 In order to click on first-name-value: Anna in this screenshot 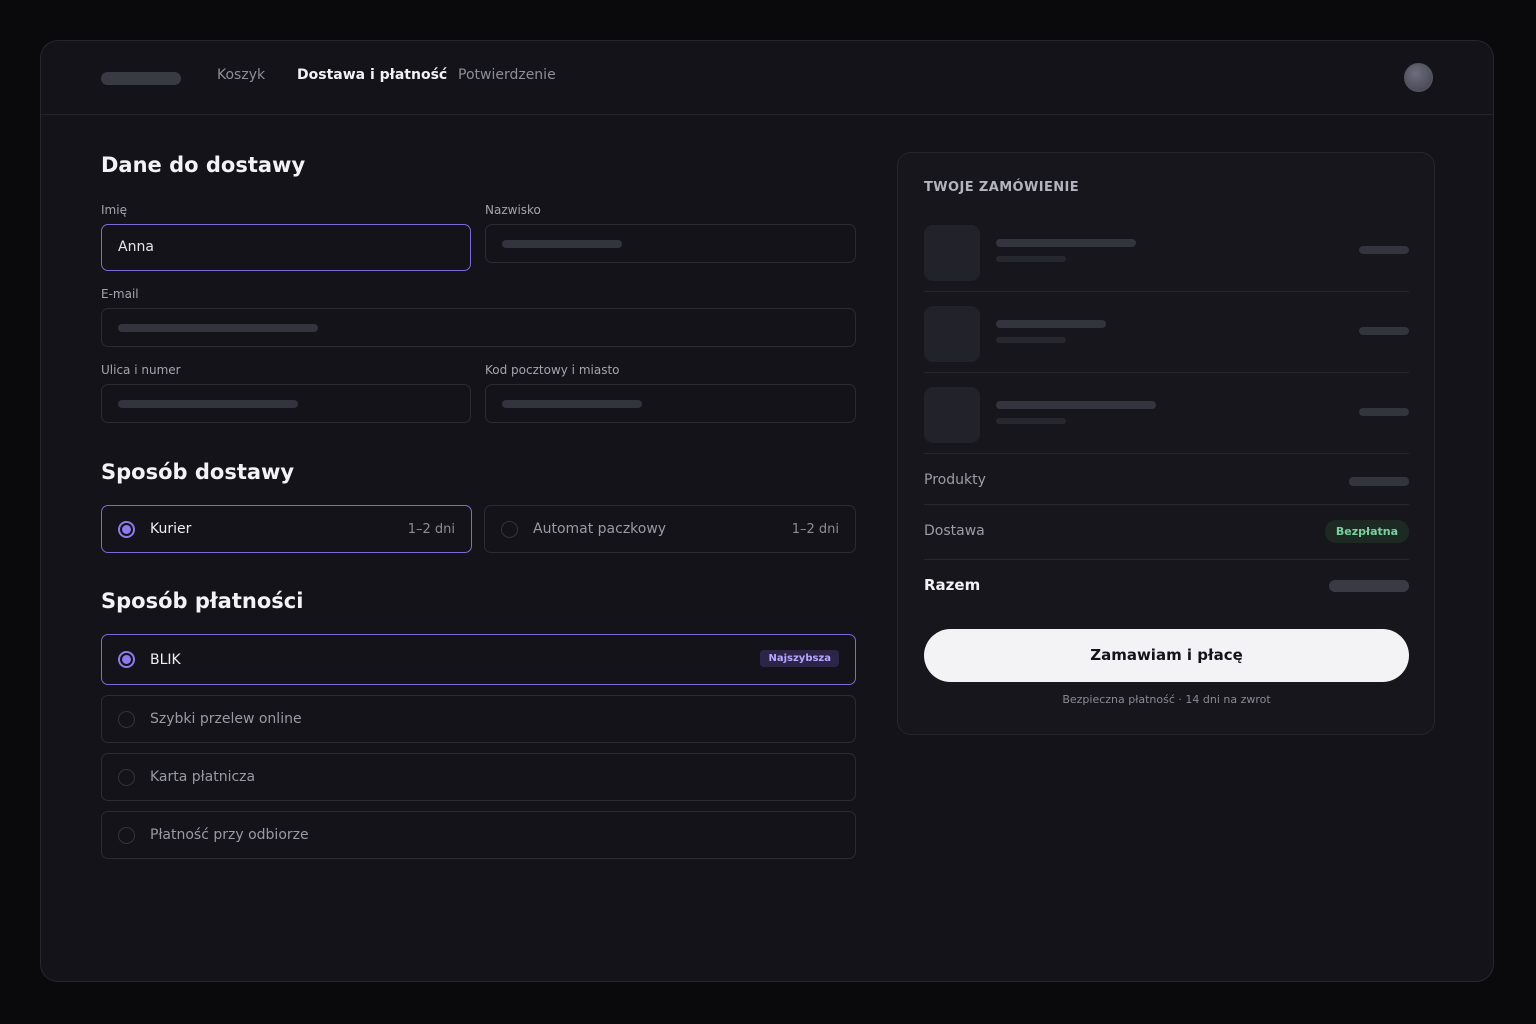, I will do `click(136, 247)`.